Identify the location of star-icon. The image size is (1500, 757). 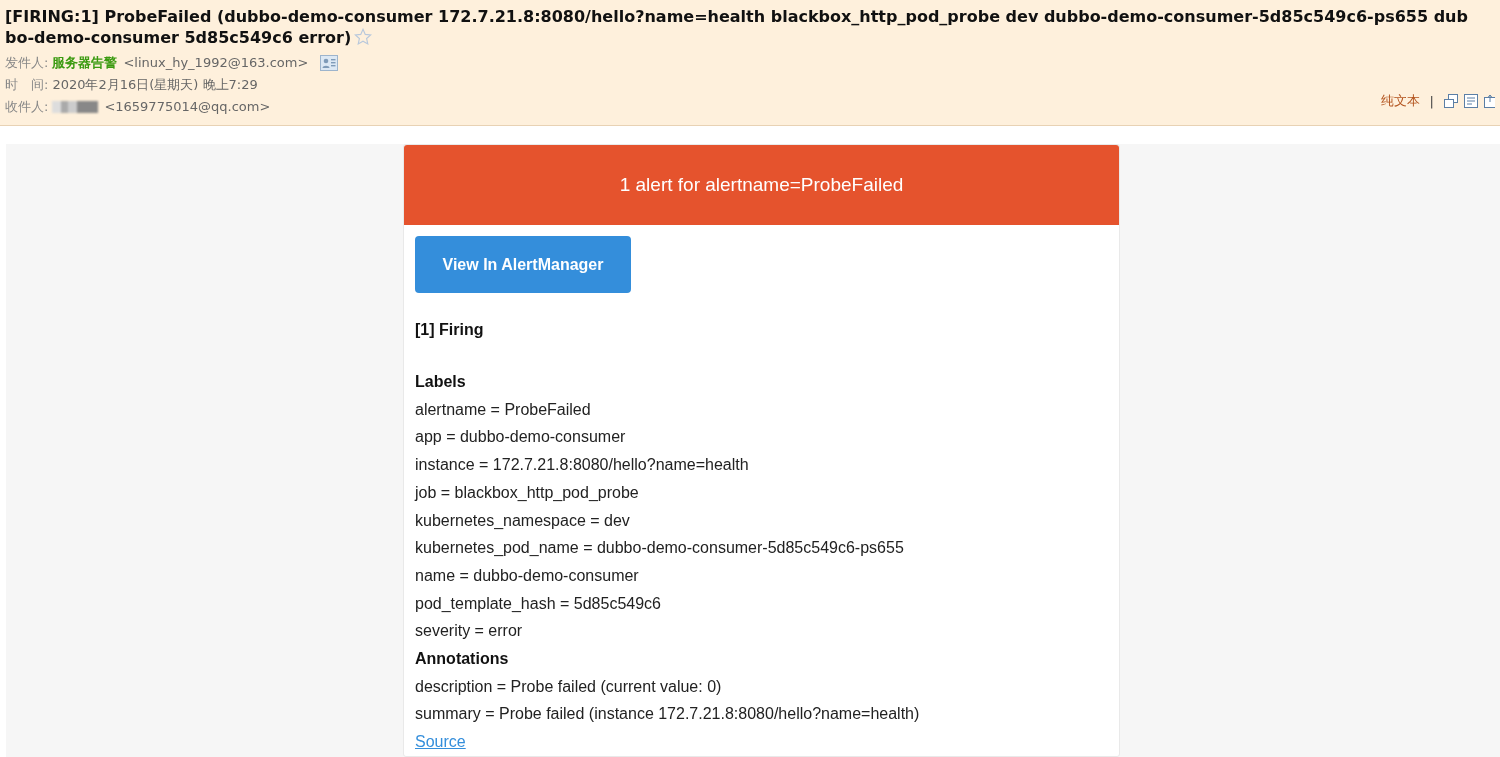
(363, 37).